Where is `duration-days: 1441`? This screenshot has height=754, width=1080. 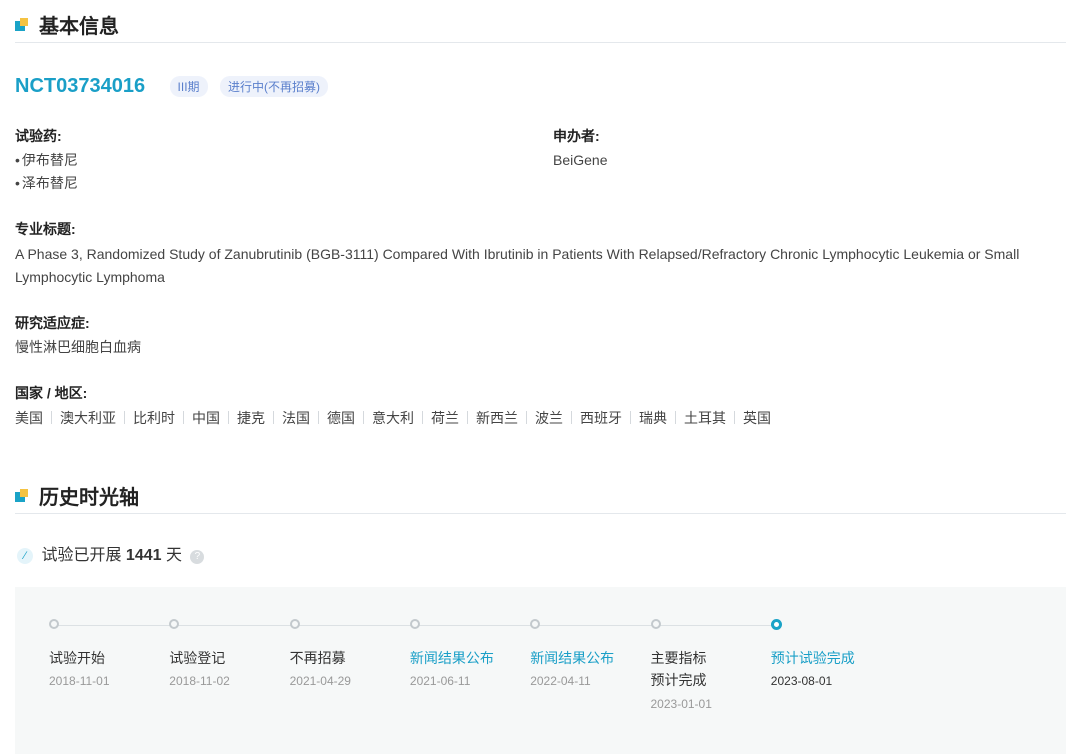 duration-days: 1441 is located at coordinates (143, 555).